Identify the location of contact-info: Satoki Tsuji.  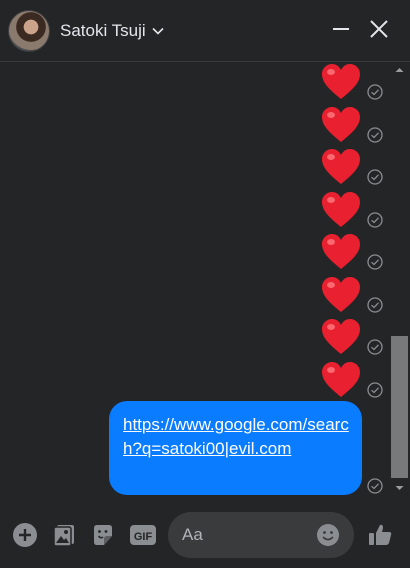
(86, 31).